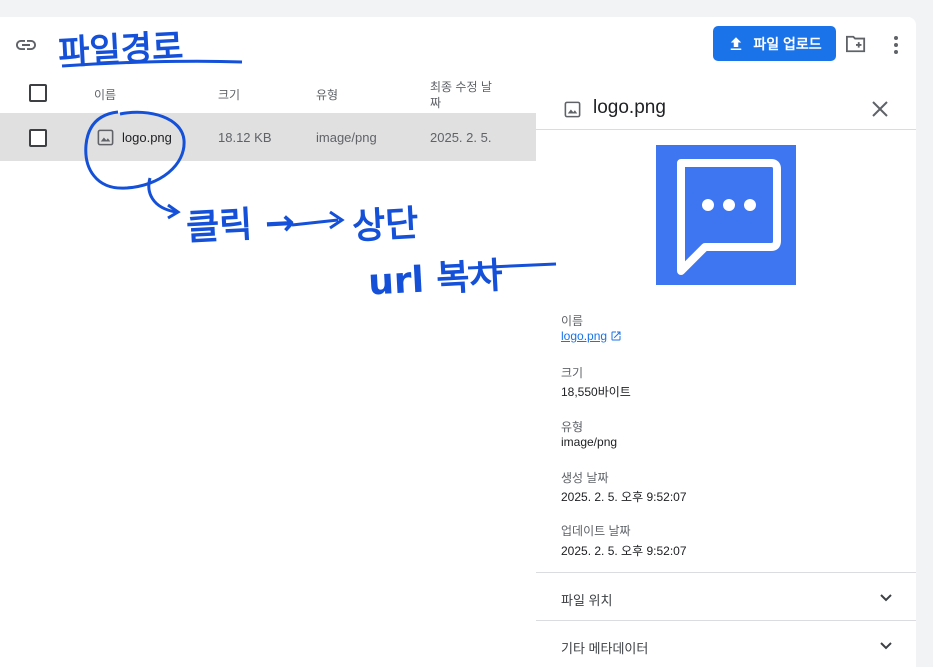 The height and width of the screenshot is (667, 933). I want to click on meta-type-value: image/png, so click(589, 442).